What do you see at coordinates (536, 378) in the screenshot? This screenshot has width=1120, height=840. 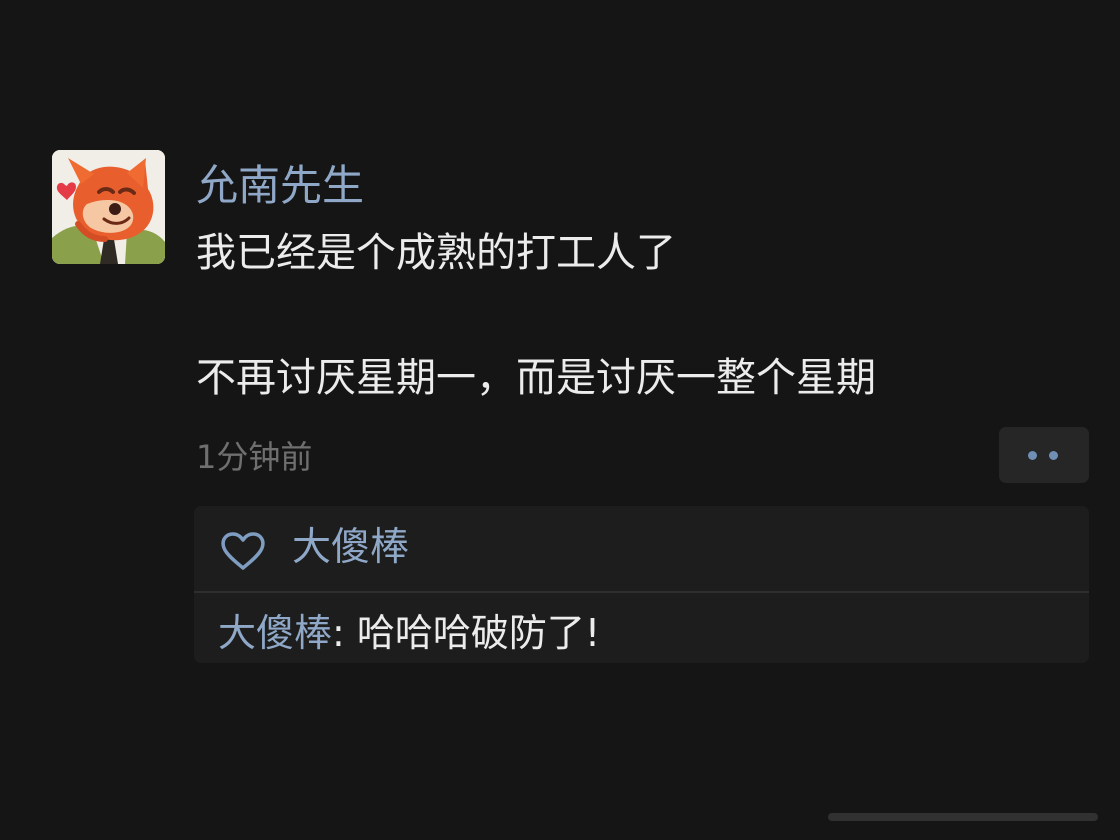 I see `post-text-line-2: 不再讨厌星期一，而是讨厌一整个星期` at bounding box center [536, 378].